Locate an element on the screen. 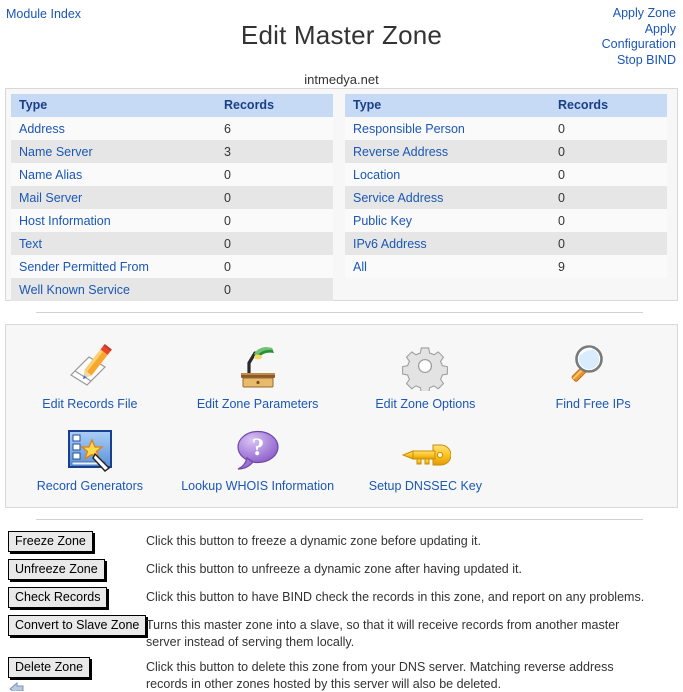 This screenshot has height=692, width=683. record-type-link: Name Server is located at coordinates (113, 151).